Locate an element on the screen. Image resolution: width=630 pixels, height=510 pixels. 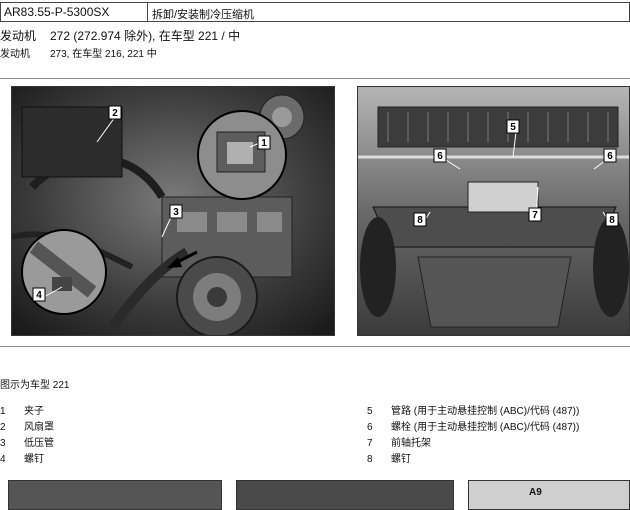
callout-3: 3 is located at coordinates (176, 211).